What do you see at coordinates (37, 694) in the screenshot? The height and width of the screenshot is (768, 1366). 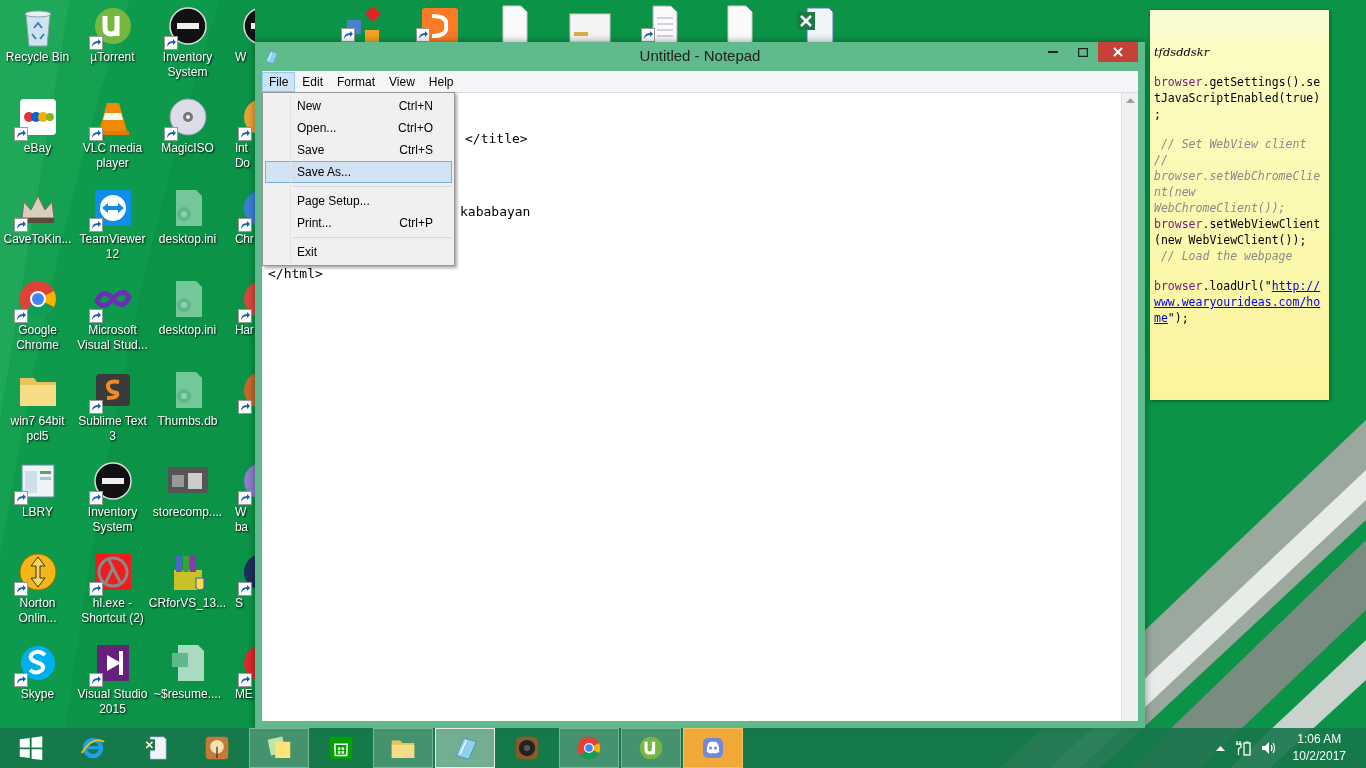 I see `desktop-icon-label: Skype` at bounding box center [37, 694].